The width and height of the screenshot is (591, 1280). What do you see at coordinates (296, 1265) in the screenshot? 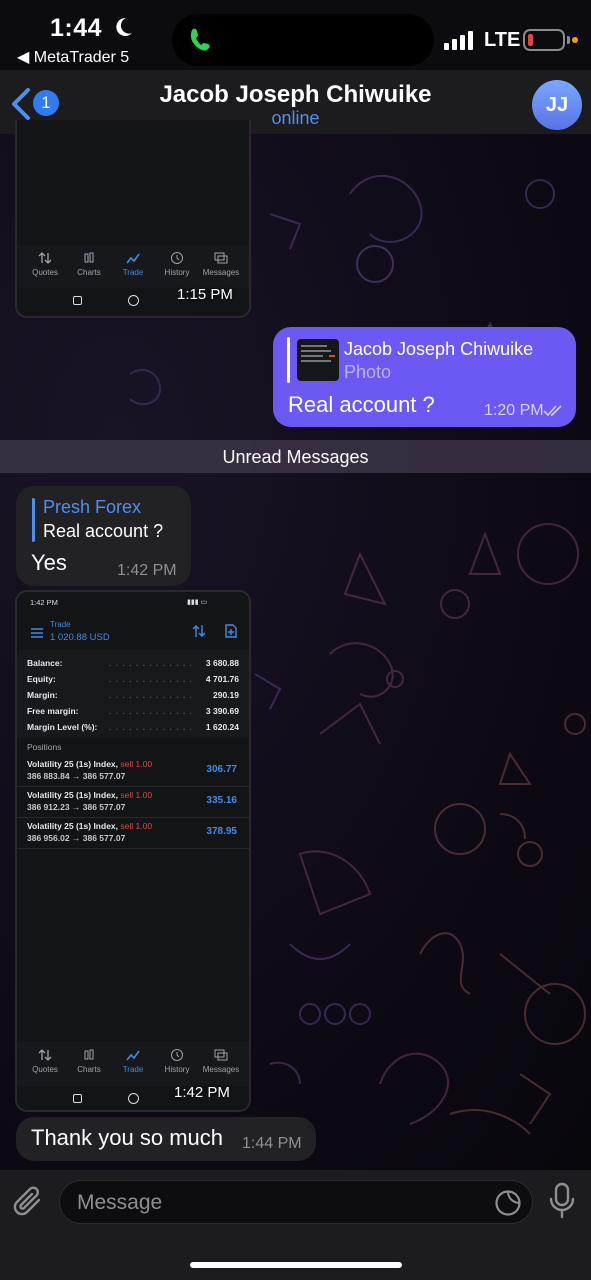
I see `home-indicator` at bounding box center [296, 1265].